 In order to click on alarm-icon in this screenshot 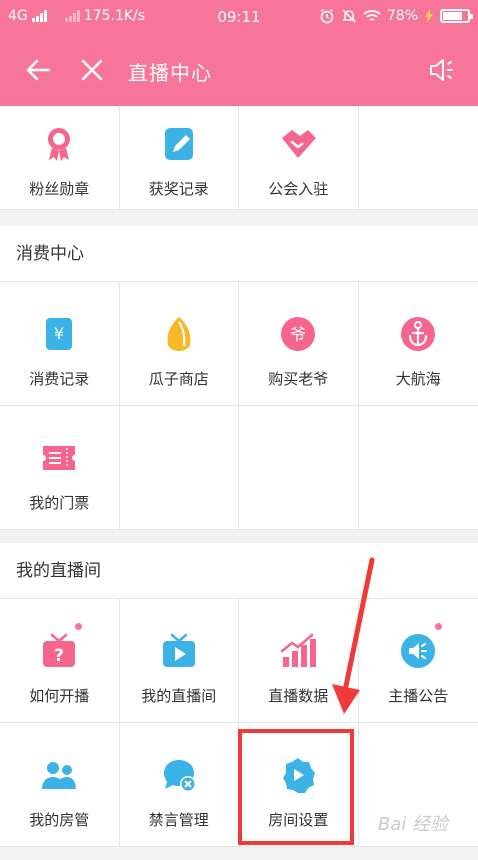, I will do `click(327, 16)`.